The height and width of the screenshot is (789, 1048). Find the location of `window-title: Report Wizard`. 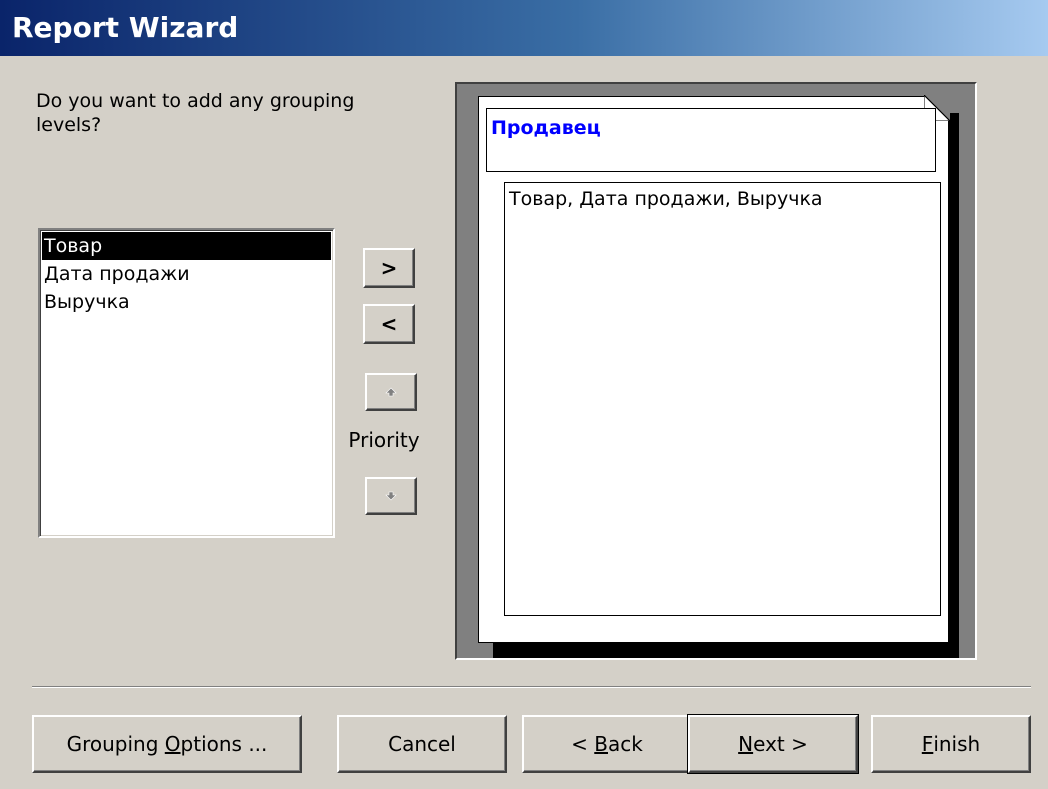

window-title: Report Wizard is located at coordinates (524, 28).